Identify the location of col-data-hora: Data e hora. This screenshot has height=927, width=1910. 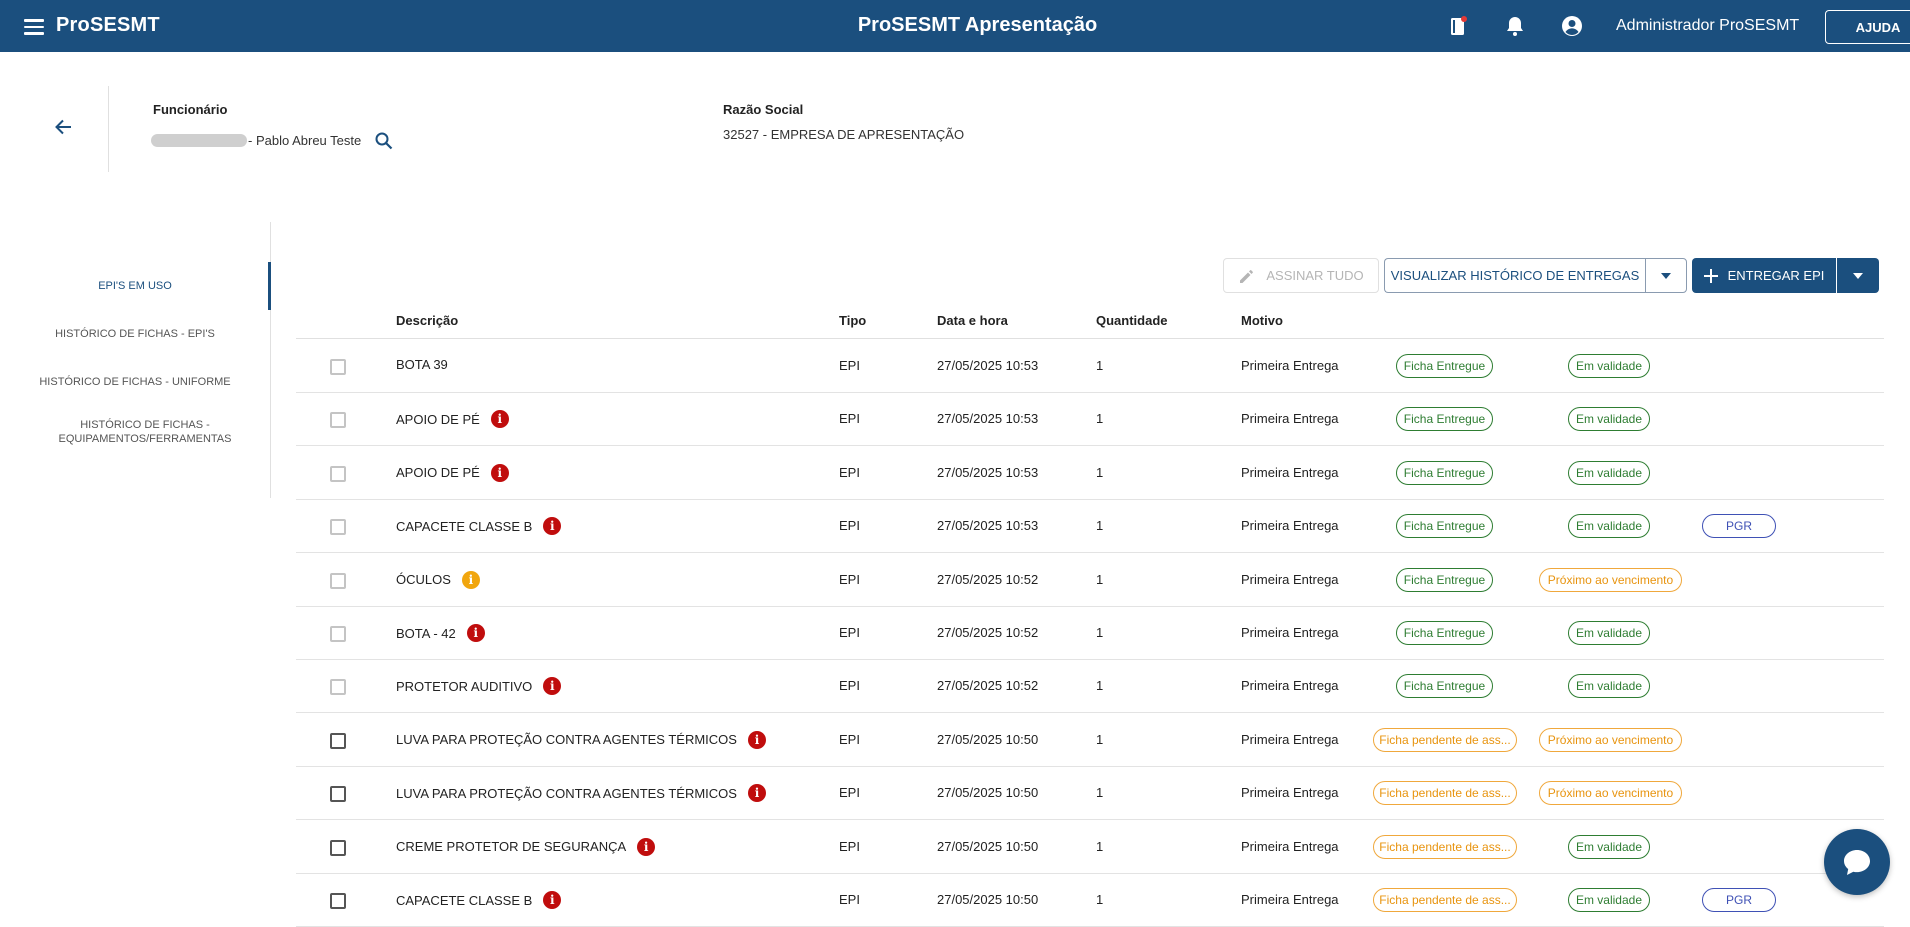
(972, 320).